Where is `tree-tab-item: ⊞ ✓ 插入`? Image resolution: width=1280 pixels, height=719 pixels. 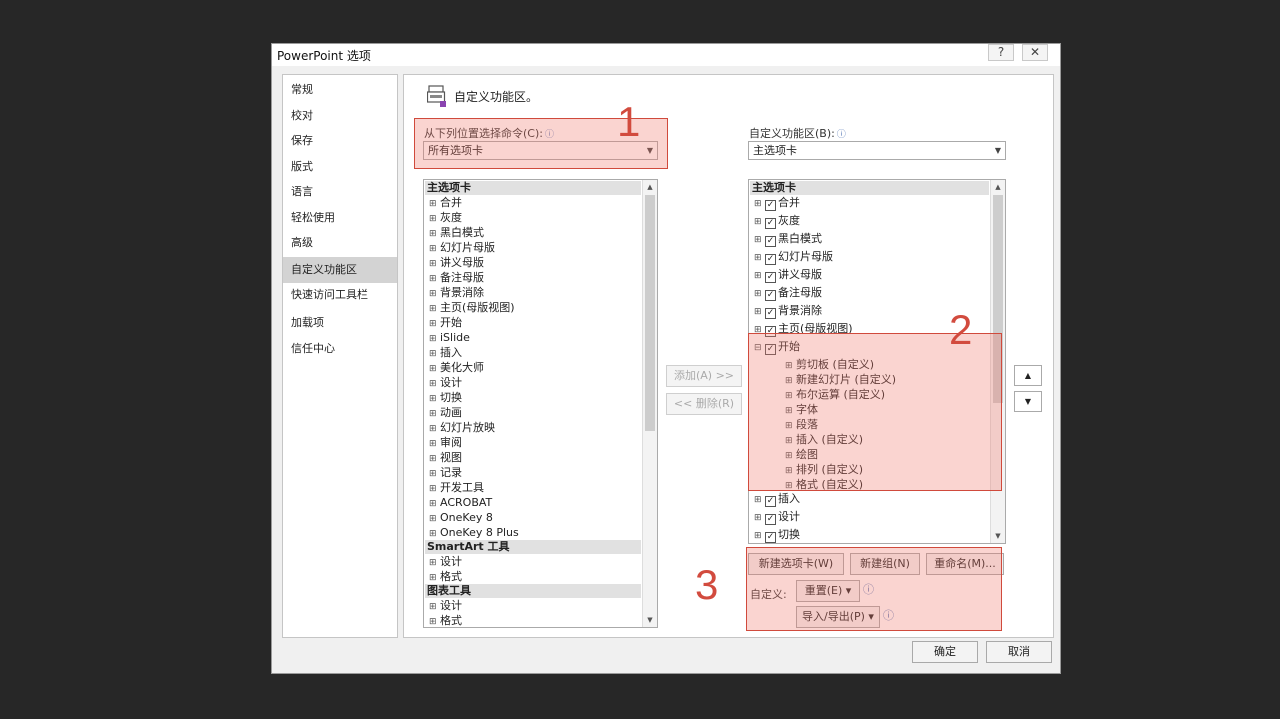 tree-tab-item: ⊞ ✓ 插入 is located at coordinates (777, 499).